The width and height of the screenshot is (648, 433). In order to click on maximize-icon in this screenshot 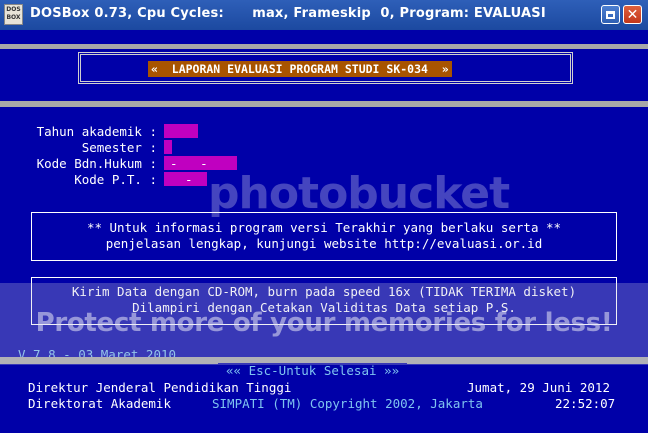, I will do `click(610, 14)`.